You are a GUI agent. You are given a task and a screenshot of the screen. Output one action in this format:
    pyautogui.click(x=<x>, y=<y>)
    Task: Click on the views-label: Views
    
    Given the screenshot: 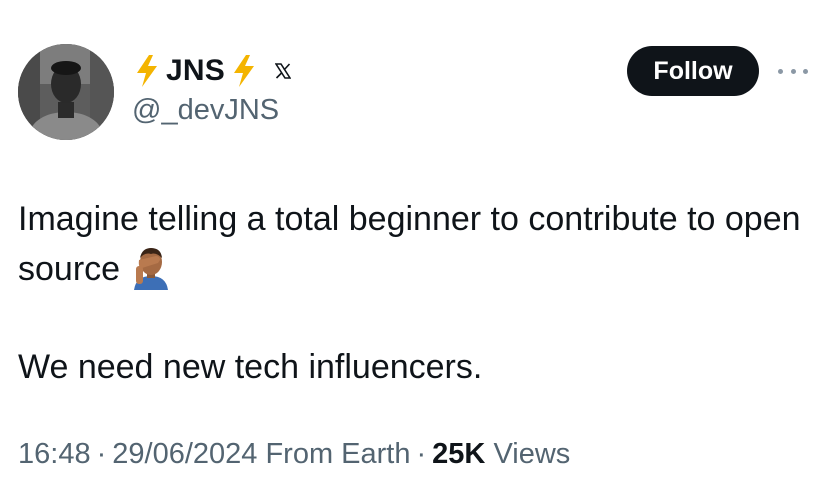 What is the action you would take?
    pyautogui.click(x=532, y=454)
    